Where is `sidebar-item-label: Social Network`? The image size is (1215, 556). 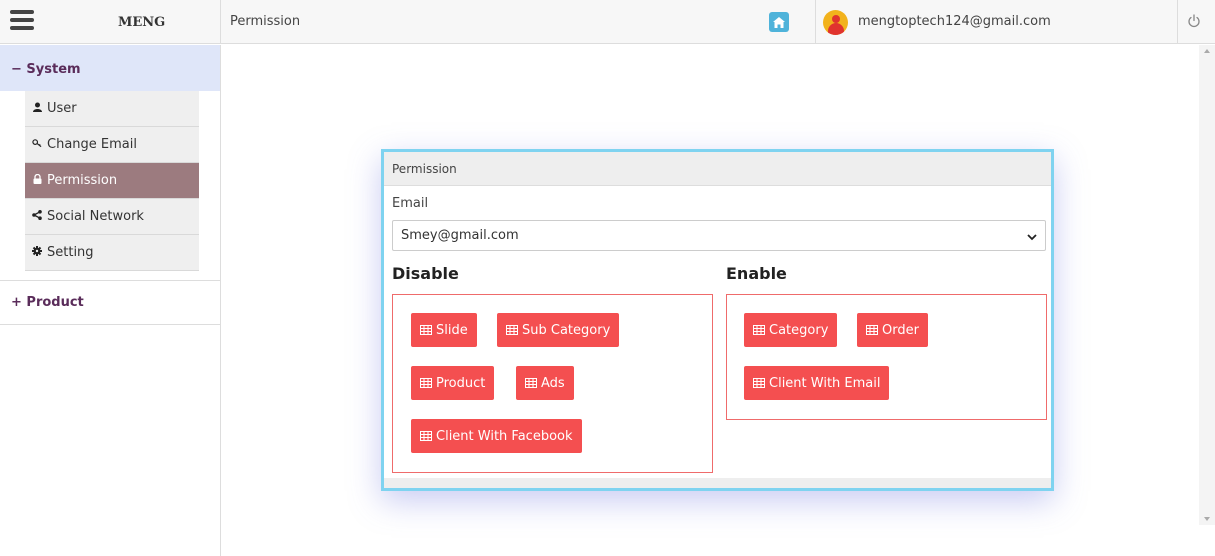
sidebar-item-label: Social Network is located at coordinates (95, 216).